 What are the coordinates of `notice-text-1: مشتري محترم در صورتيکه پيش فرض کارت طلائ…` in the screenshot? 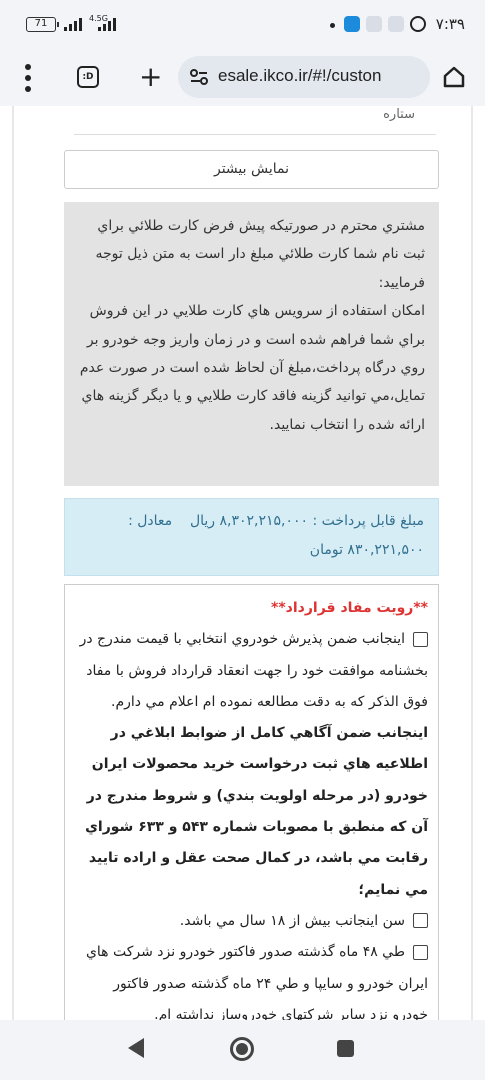 It's located at (260, 254).